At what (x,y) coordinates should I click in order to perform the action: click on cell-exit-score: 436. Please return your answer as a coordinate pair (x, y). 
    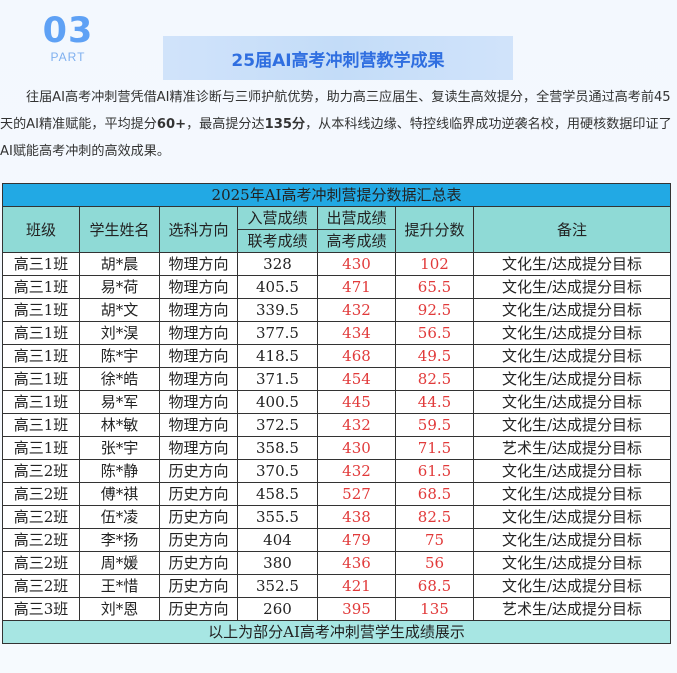
    Looking at the image, I should click on (356, 563).